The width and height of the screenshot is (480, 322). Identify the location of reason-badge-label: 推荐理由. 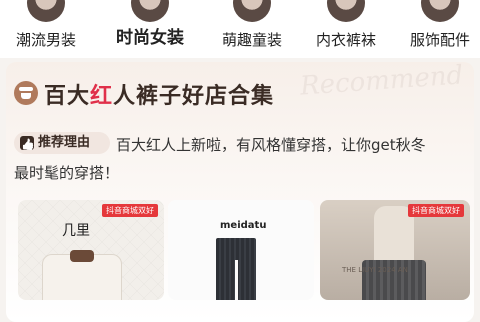
(64, 142).